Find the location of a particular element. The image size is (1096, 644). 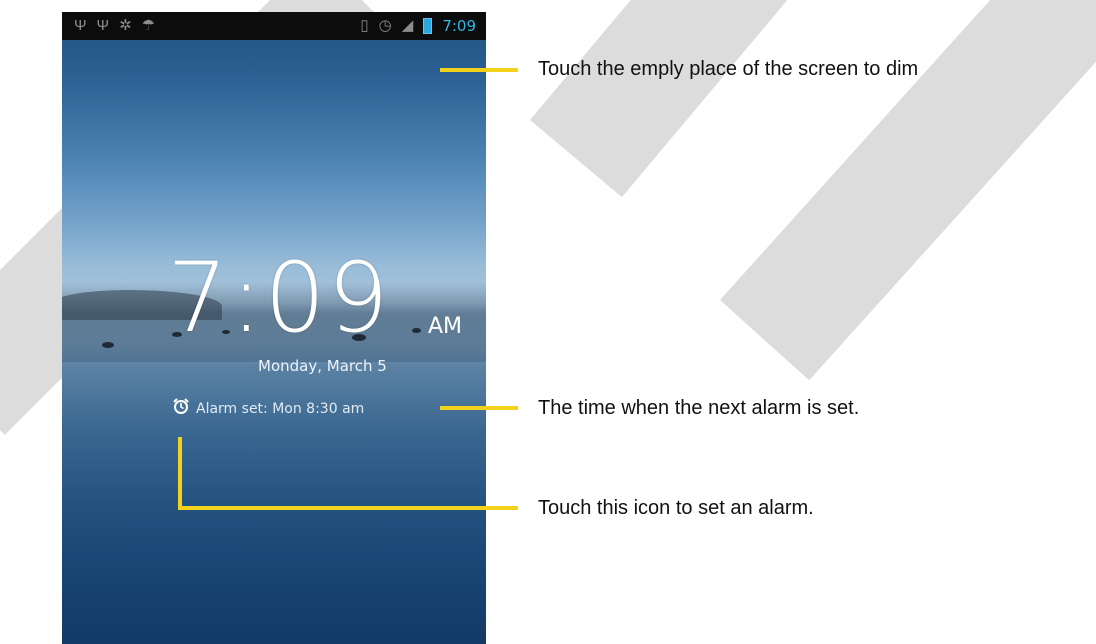

lock-ampm: AM is located at coordinates (445, 326).